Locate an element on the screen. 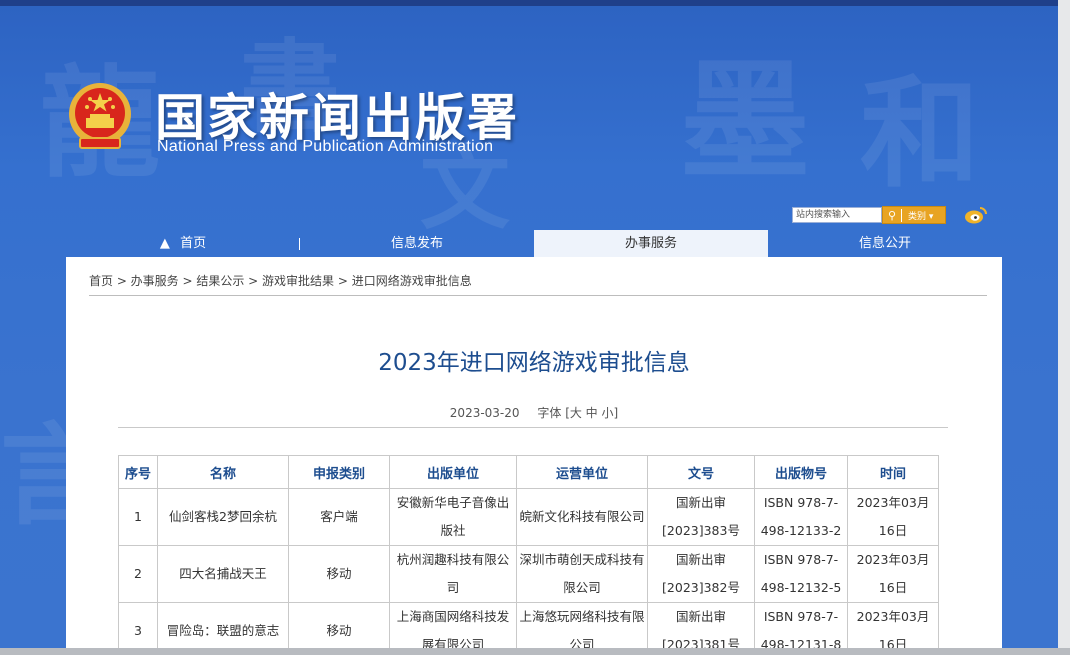 This screenshot has height=655, width=1070. bottom-bar is located at coordinates (535, 651).